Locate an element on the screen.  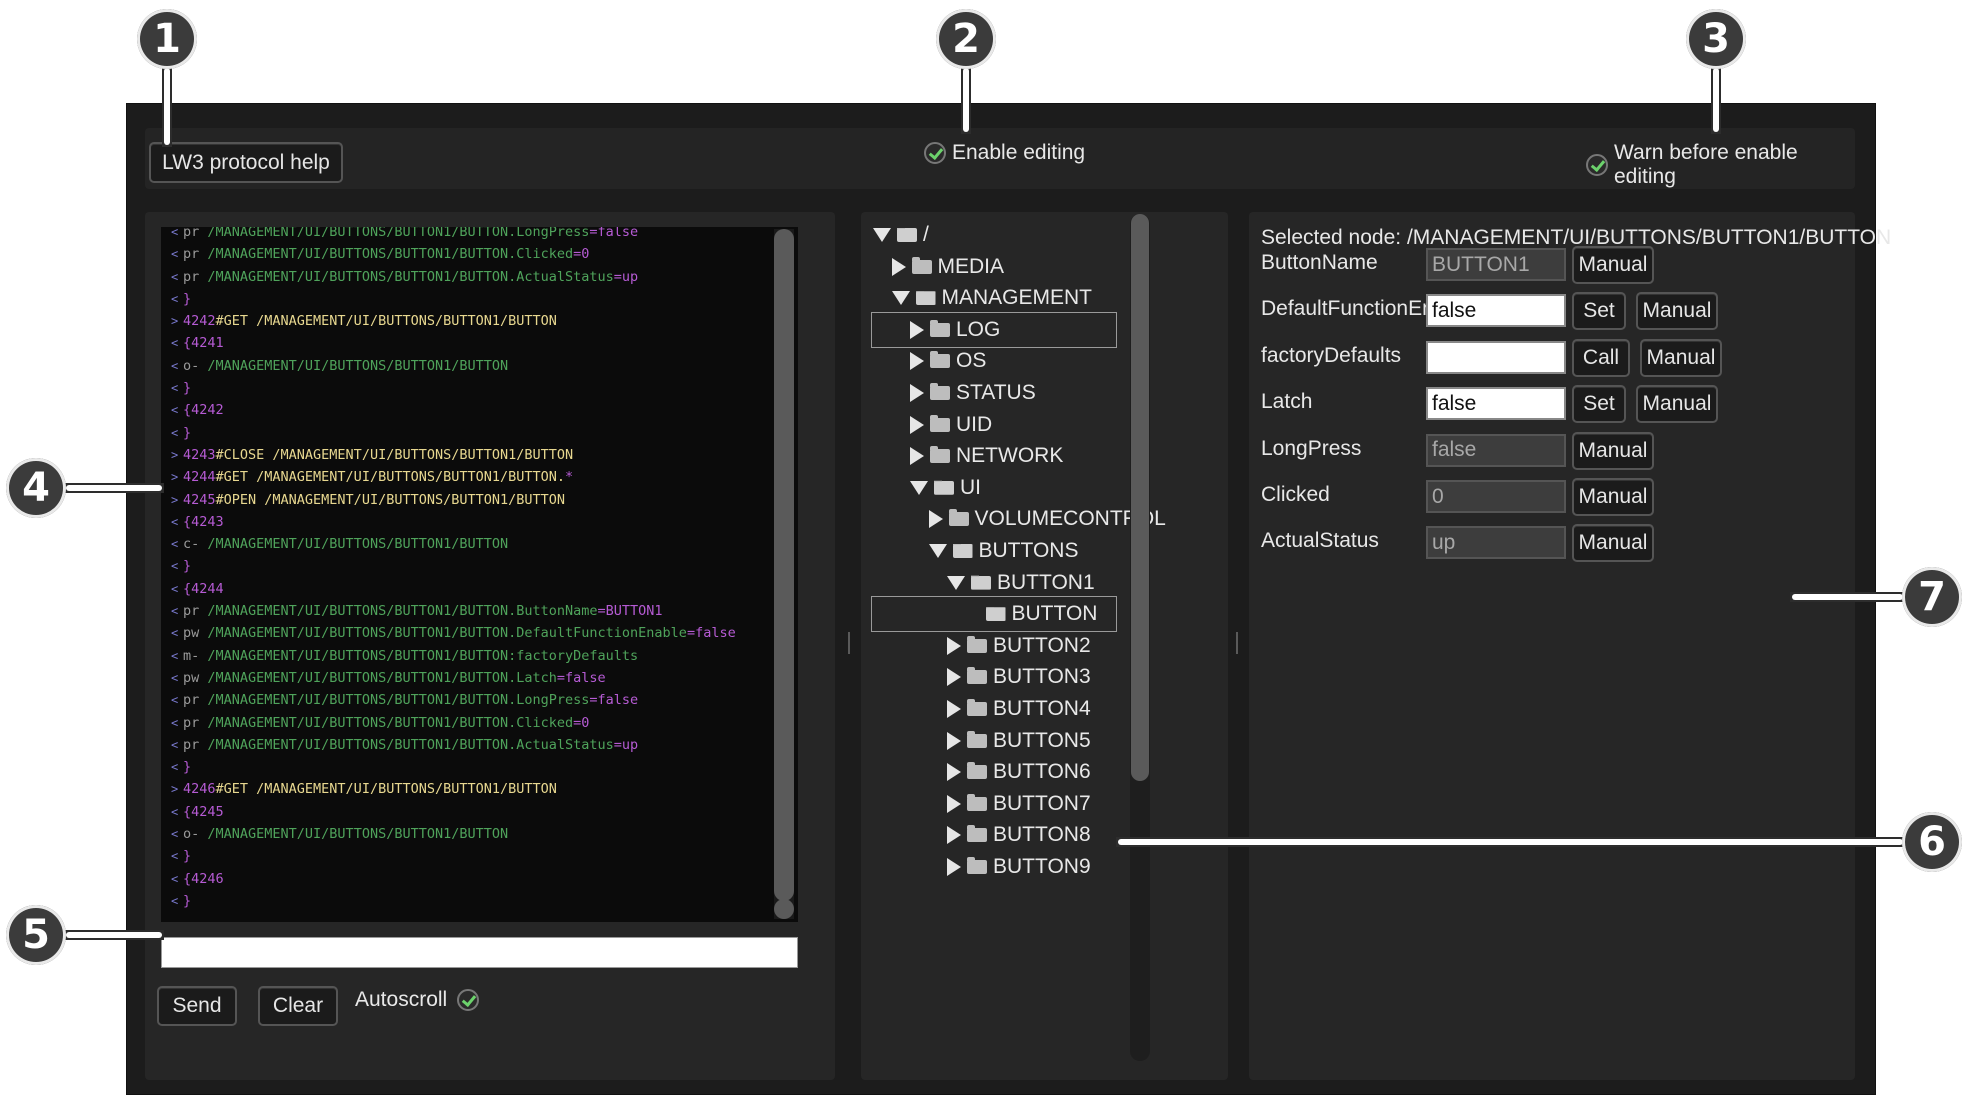
folder-open-icon is located at coordinates (962, 551).